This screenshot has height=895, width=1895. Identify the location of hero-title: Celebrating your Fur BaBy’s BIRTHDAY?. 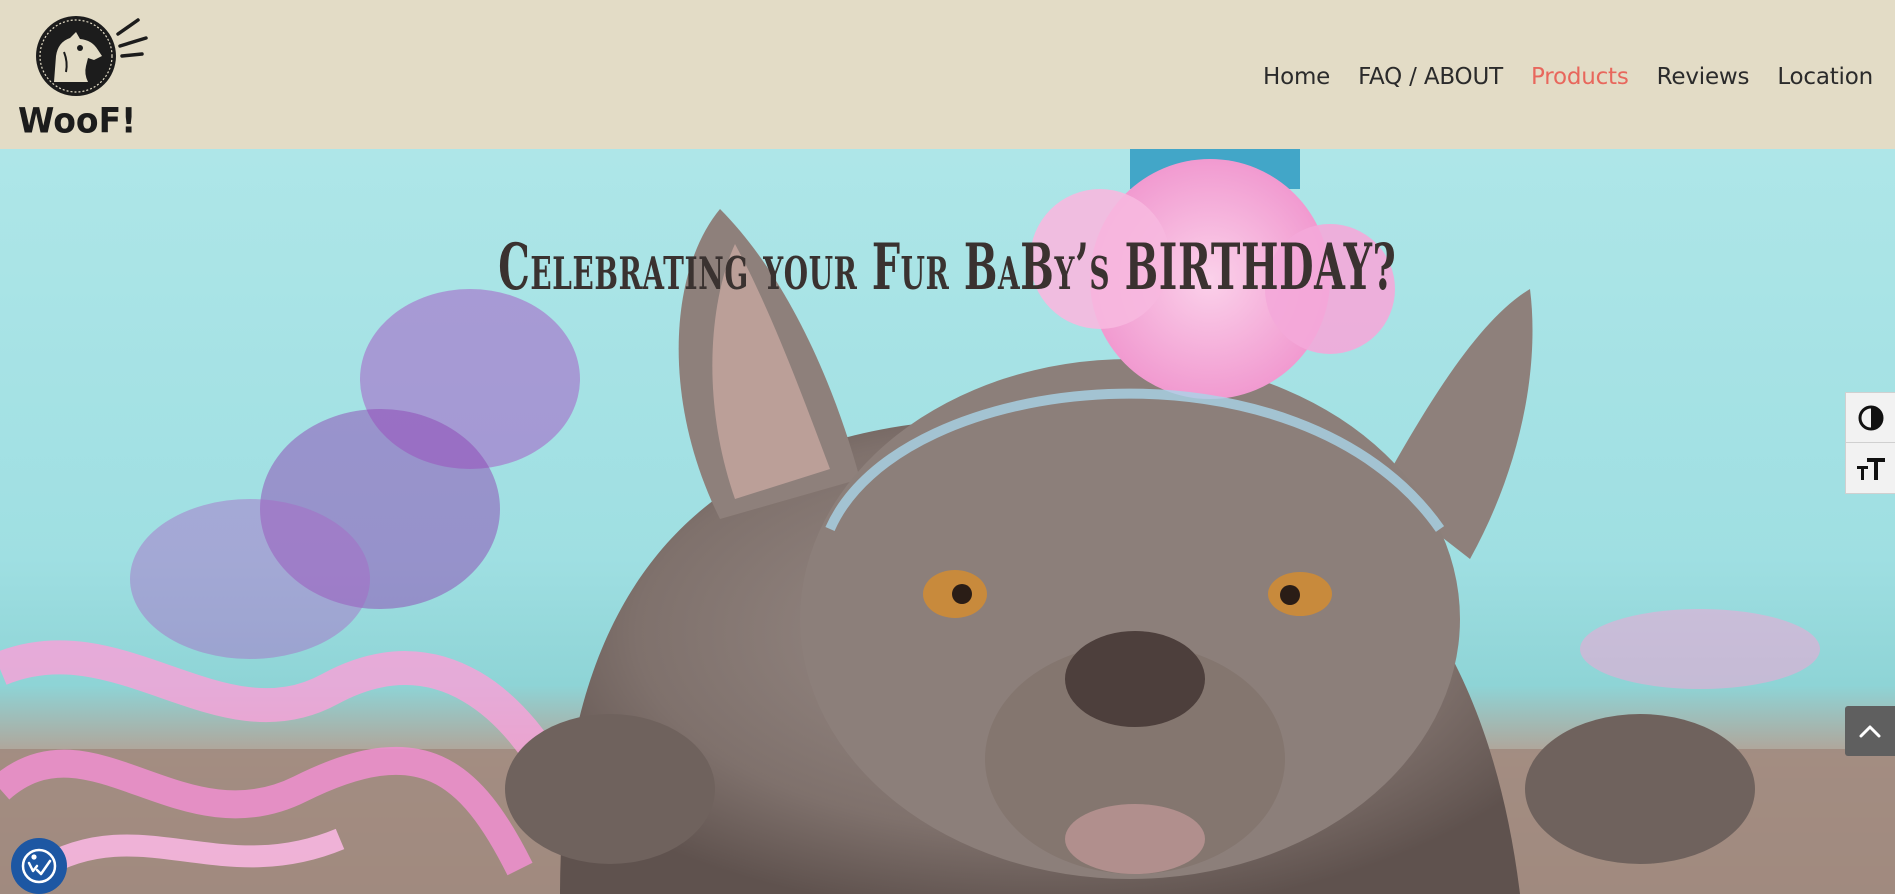
(947, 267).